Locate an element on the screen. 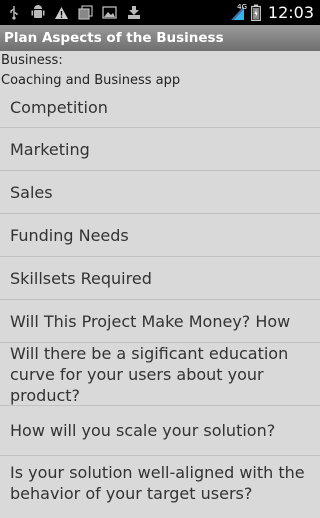 This screenshot has width=320, height=518. list-item-label: Funding Needs is located at coordinates (69, 235).